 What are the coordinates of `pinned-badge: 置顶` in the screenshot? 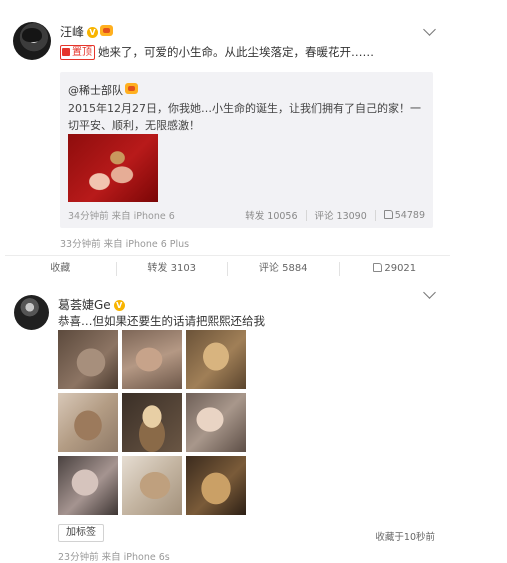 It's located at (77, 52).